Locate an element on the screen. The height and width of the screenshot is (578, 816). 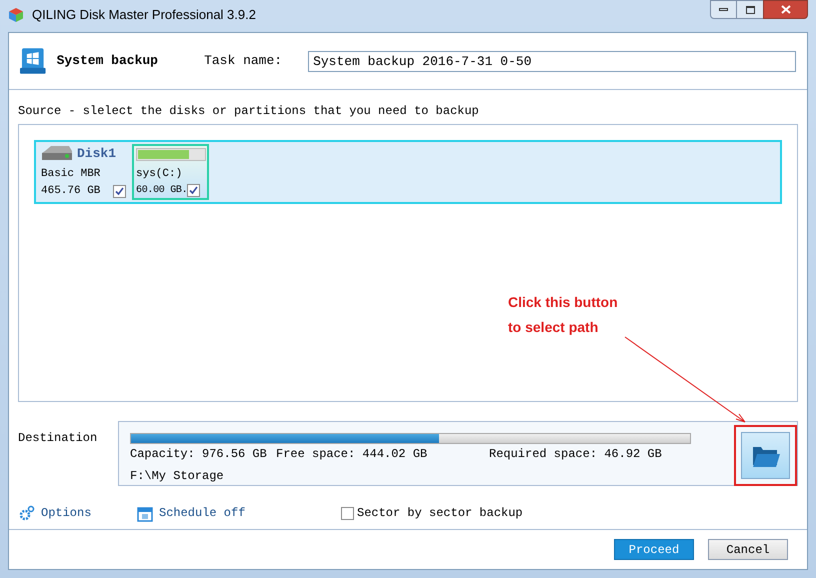
maximize-button is located at coordinates (750, 9).